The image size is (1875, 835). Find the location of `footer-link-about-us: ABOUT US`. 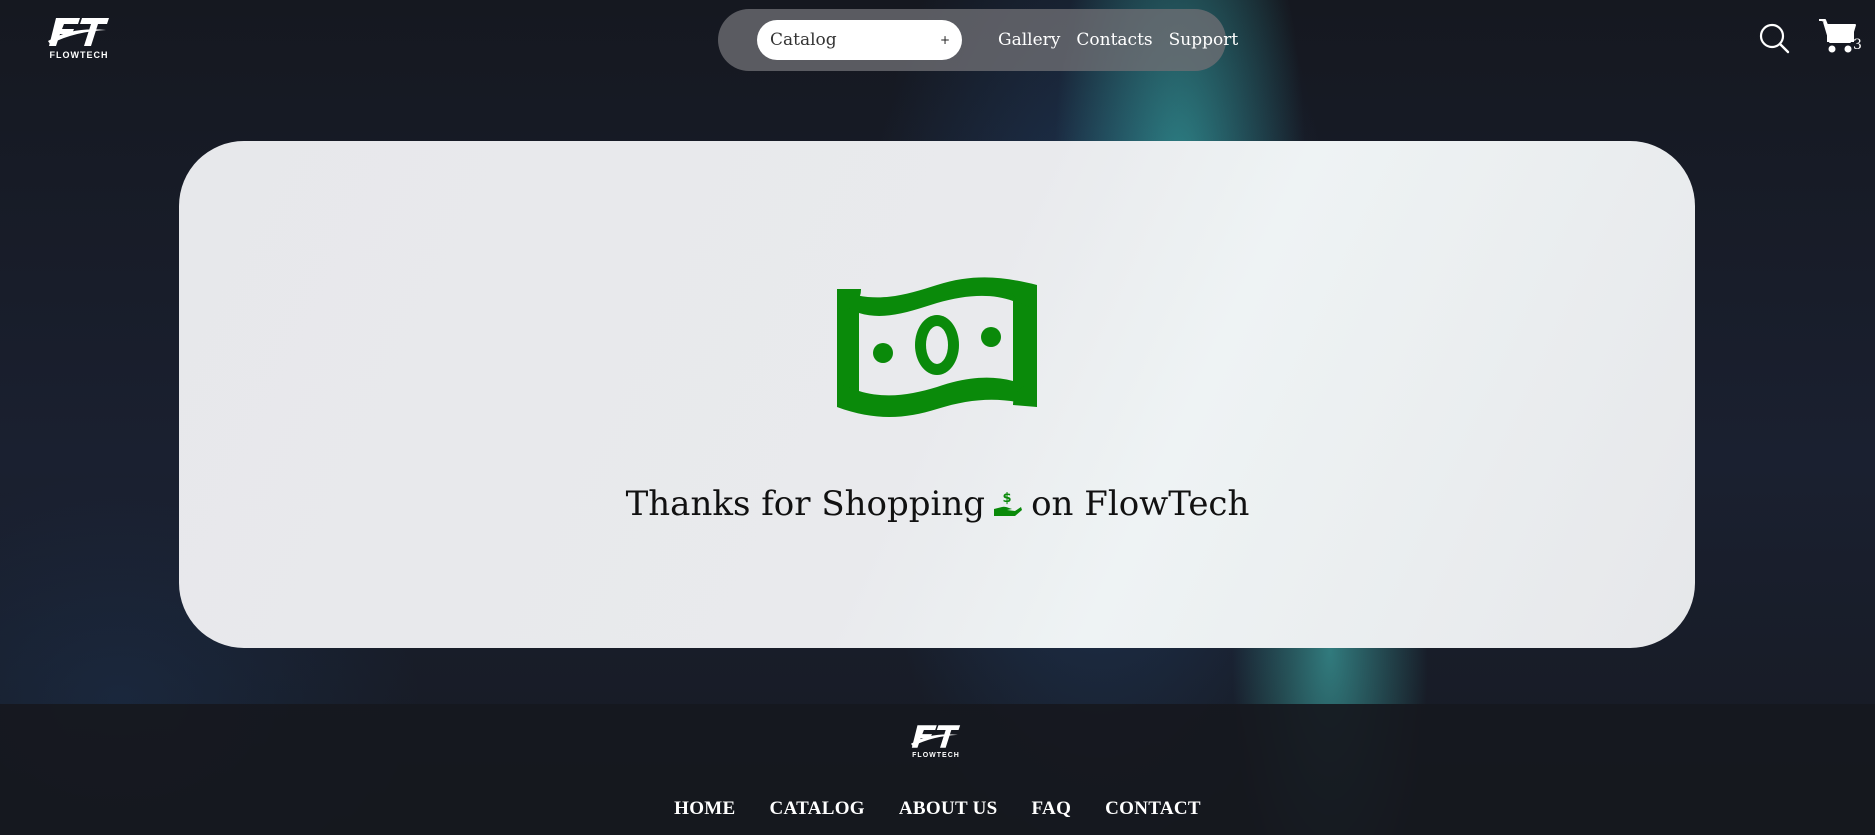

footer-link-about-us: ABOUT US is located at coordinates (948, 809).